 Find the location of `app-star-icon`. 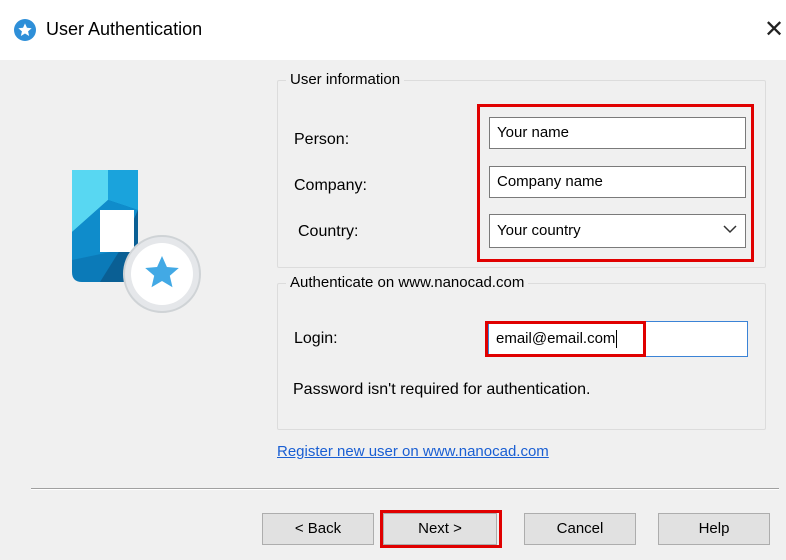

app-star-icon is located at coordinates (25, 30).